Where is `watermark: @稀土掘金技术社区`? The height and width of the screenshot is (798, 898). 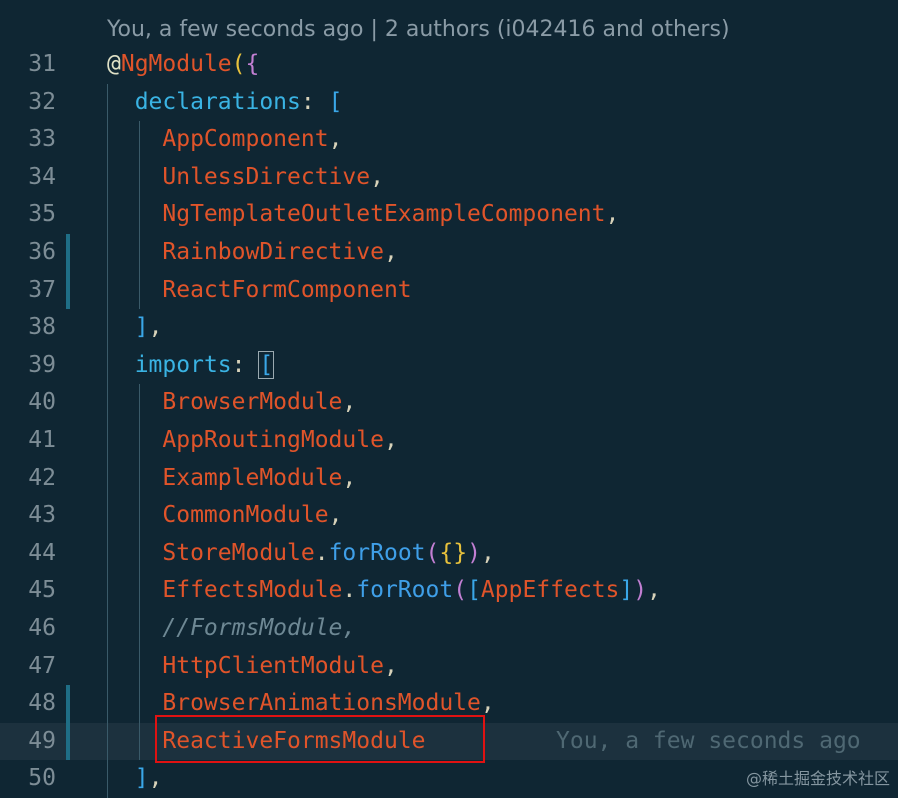
watermark: @稀土掘金技术社区 is located at coordinates (817, 778).